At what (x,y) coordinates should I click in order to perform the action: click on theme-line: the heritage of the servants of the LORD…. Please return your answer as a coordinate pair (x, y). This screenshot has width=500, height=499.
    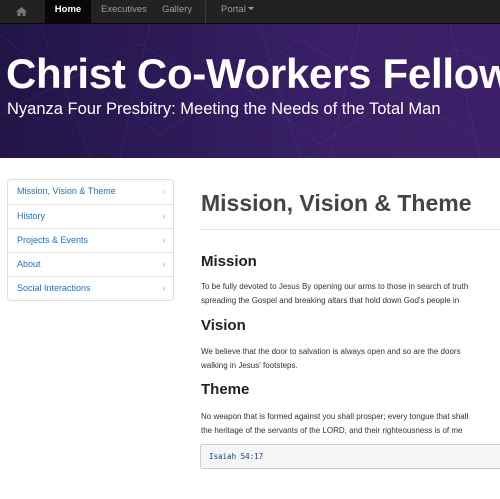
    Looking at the image, I should click on (332, 430).